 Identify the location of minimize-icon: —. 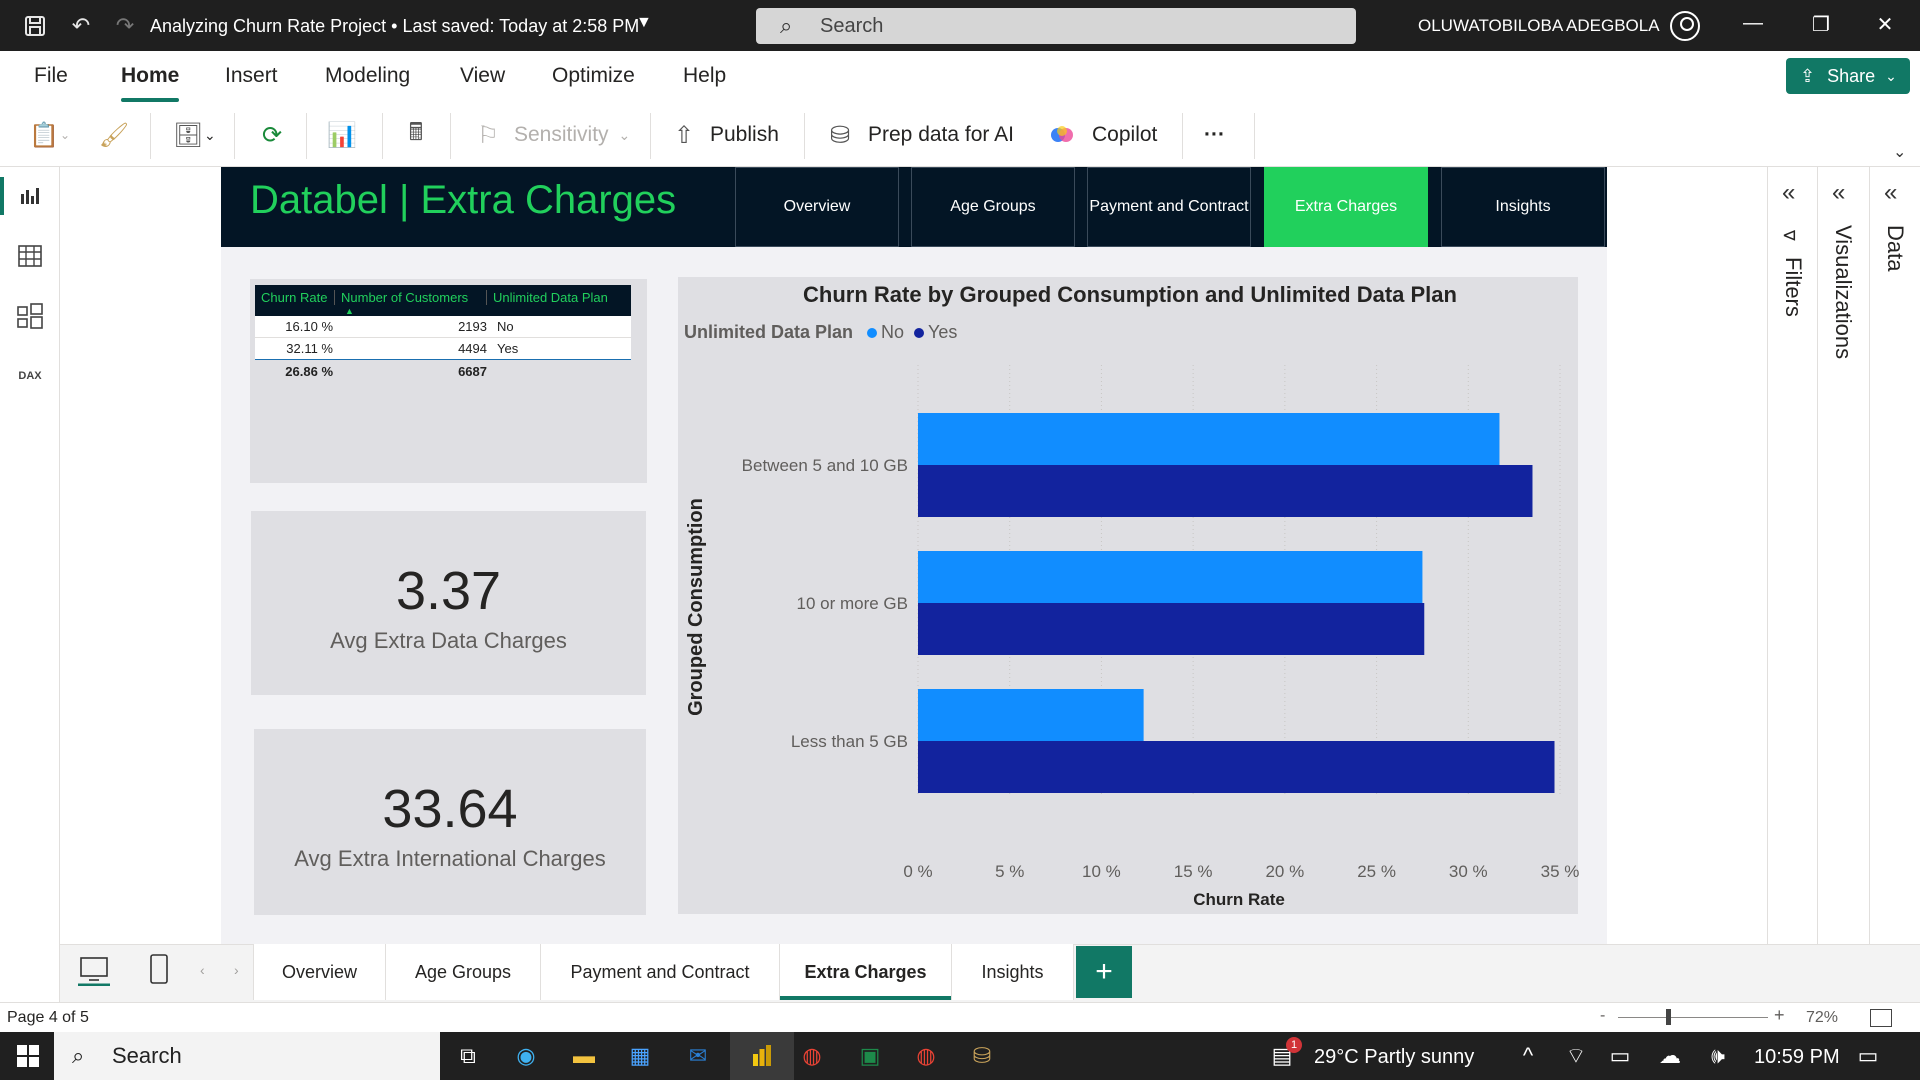
(1753, 26).